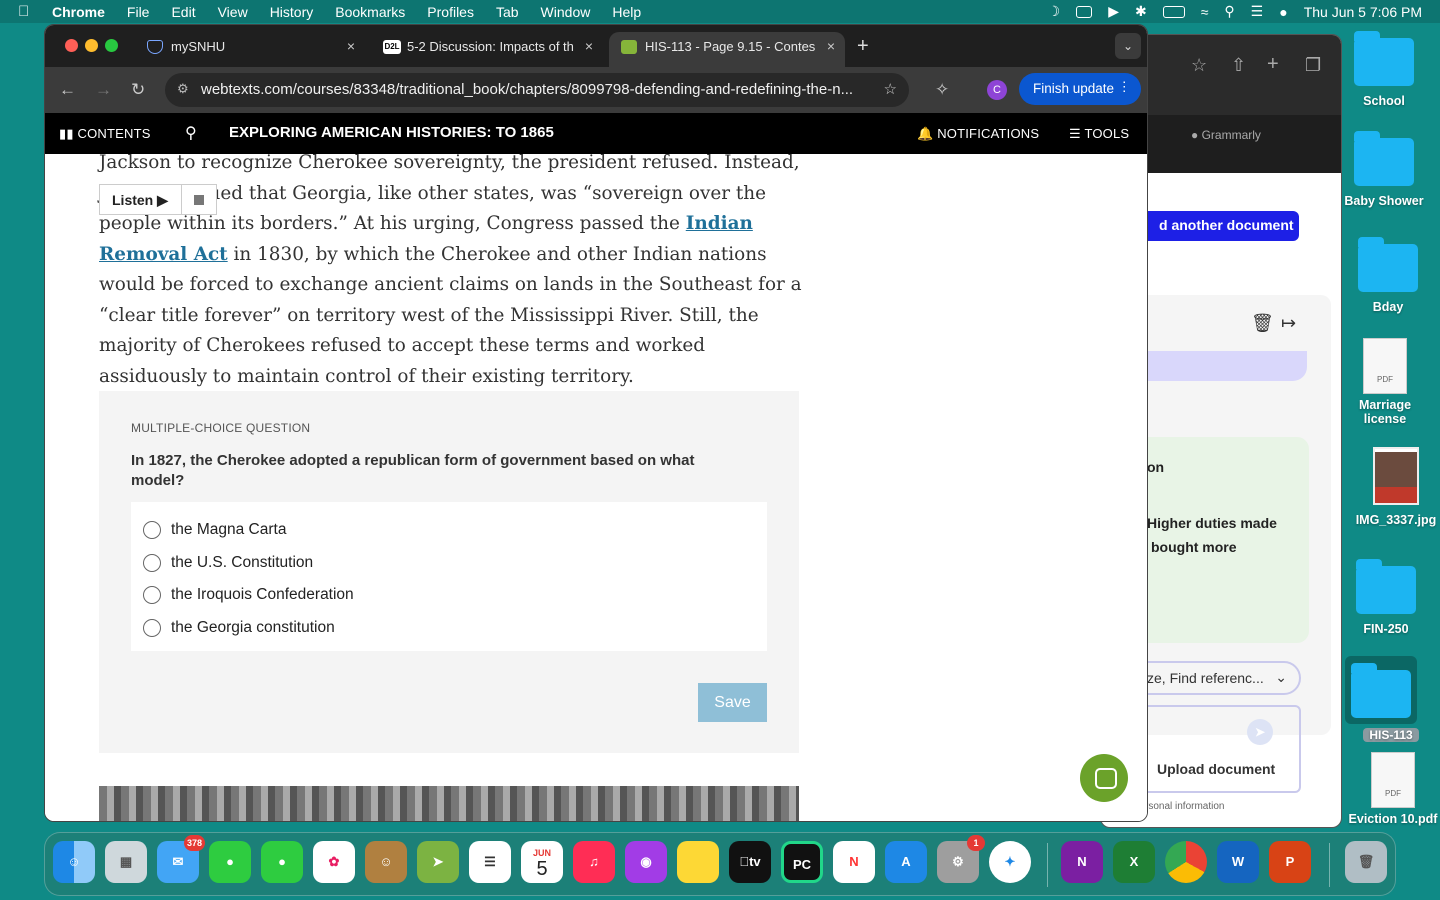 This screenshot has width=1440, height=900. I want to click on upload-document-box: ➤ Upload document, so click(1211, 749).